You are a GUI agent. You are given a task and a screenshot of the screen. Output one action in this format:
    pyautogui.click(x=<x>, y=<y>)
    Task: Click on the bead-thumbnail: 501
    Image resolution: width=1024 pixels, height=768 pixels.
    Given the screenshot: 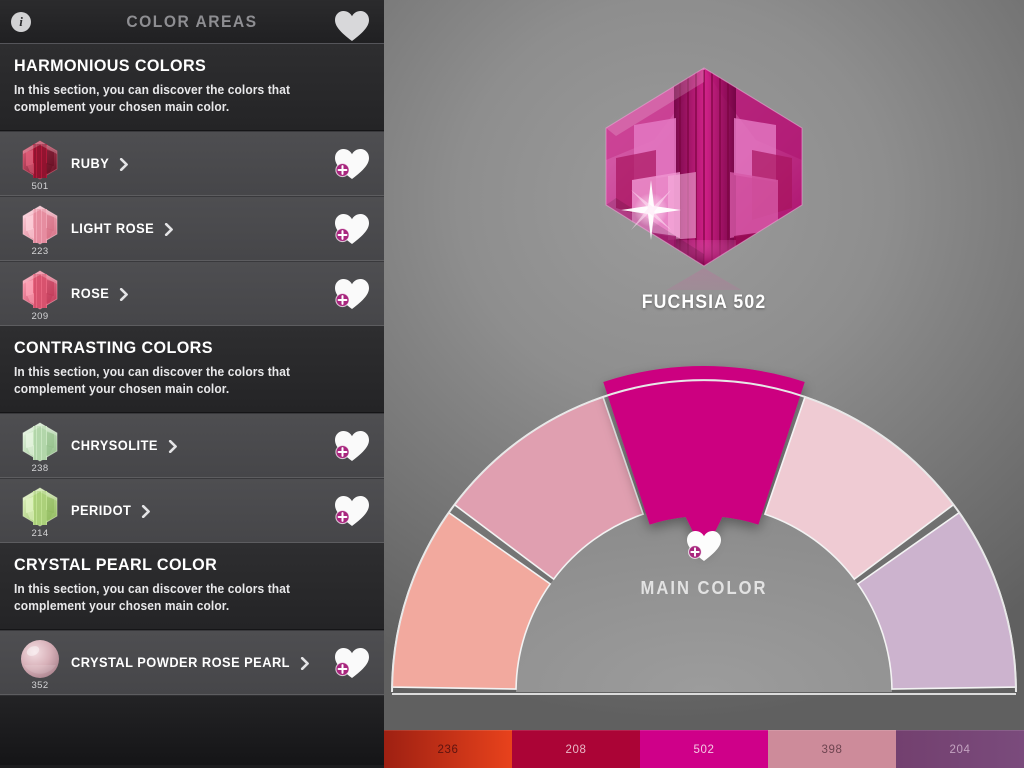 What is the action you would take?
    pyautogui.click(x=40, y=165)
    